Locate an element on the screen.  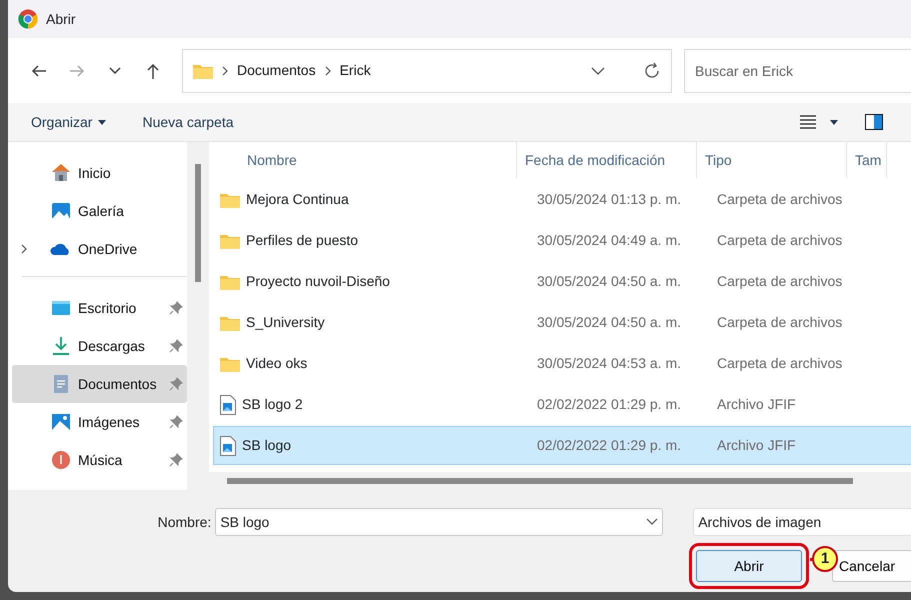
file-date: 30/05/2024 01:13 p. m. is located at coordinates (609, 199).